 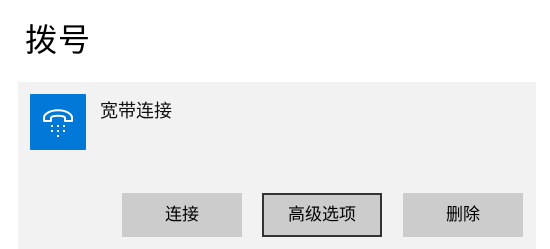 What do you see at coordinates (58, 40) in the screenshot?
I see `page-title: 拨号` at bounding box center [58, 40].